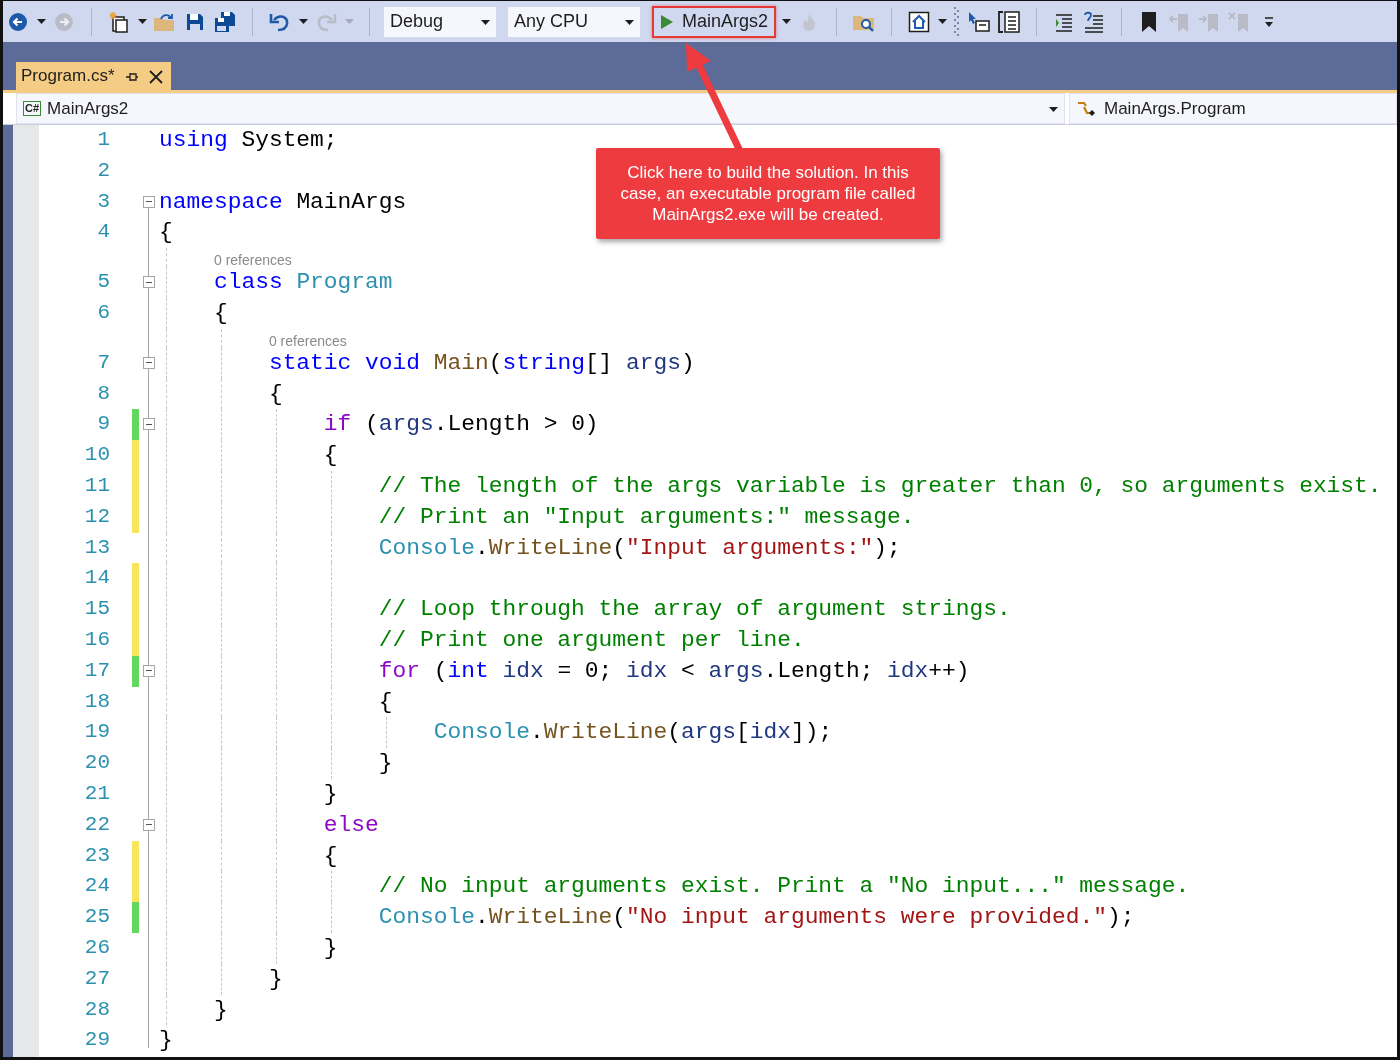  I want to click on code-line: // Print one argument per line., so click(591, 640).